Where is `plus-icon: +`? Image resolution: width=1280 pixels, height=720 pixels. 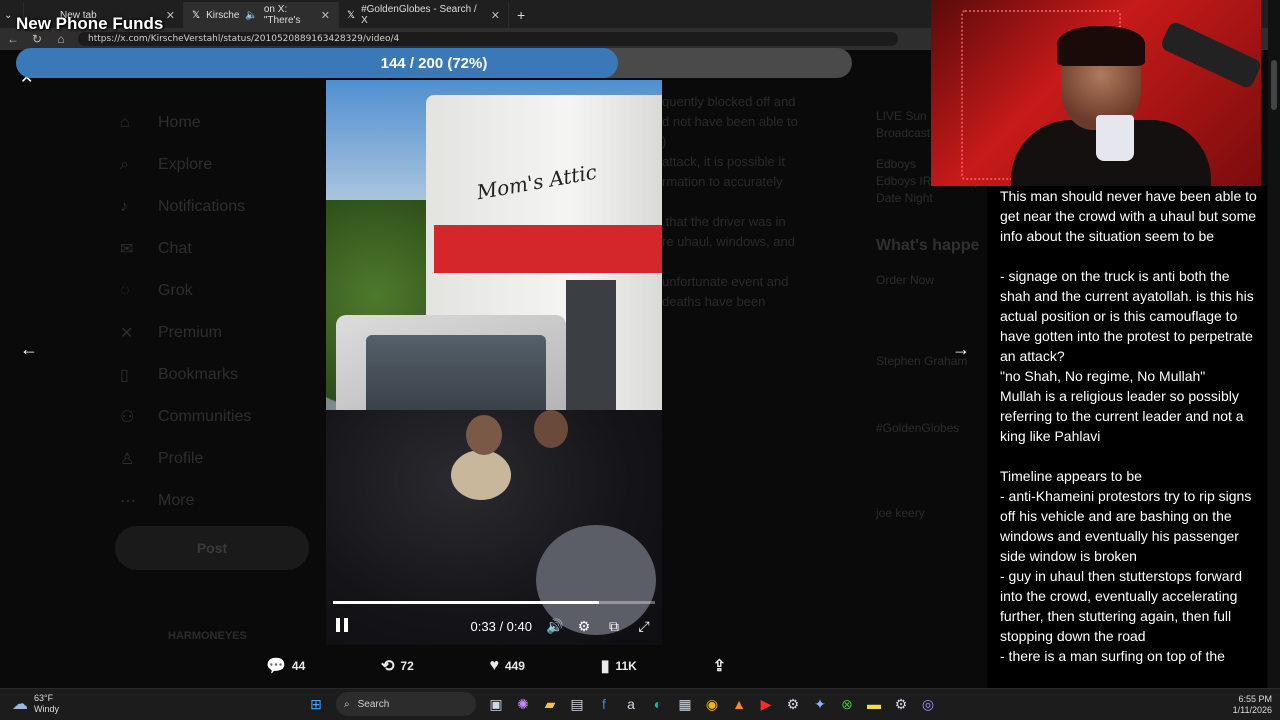 plus-icon: + is located at coordinates (521, 15).